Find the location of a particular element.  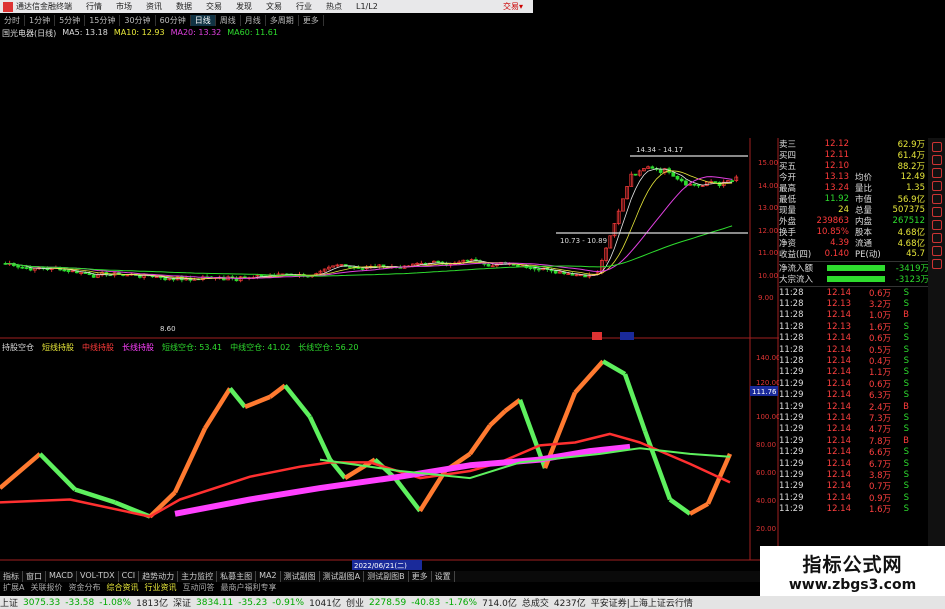

indicator-tab: 私募主图 is located at coordinates (237, 576).